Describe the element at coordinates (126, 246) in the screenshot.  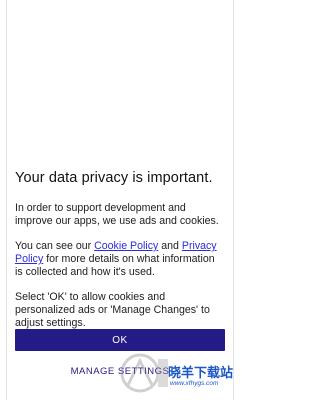
I see `cookie-policy-link: Cookie Policy` at that location.